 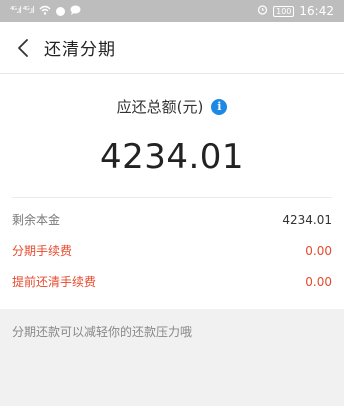 I want to click on row-label: 分期手续费, so click(x=42, y=251).